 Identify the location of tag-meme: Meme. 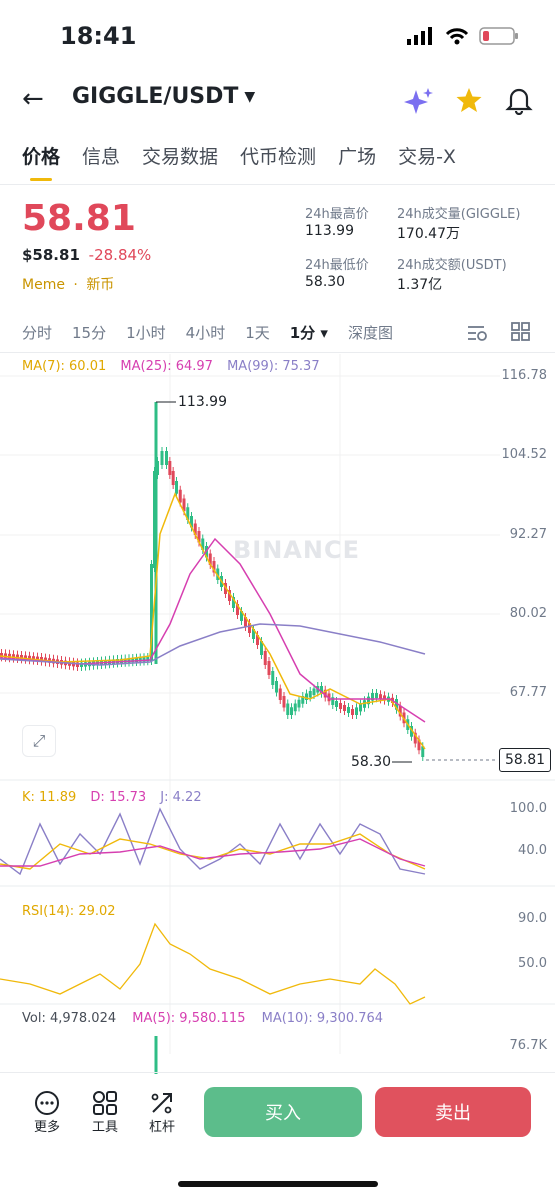
(43, 285).